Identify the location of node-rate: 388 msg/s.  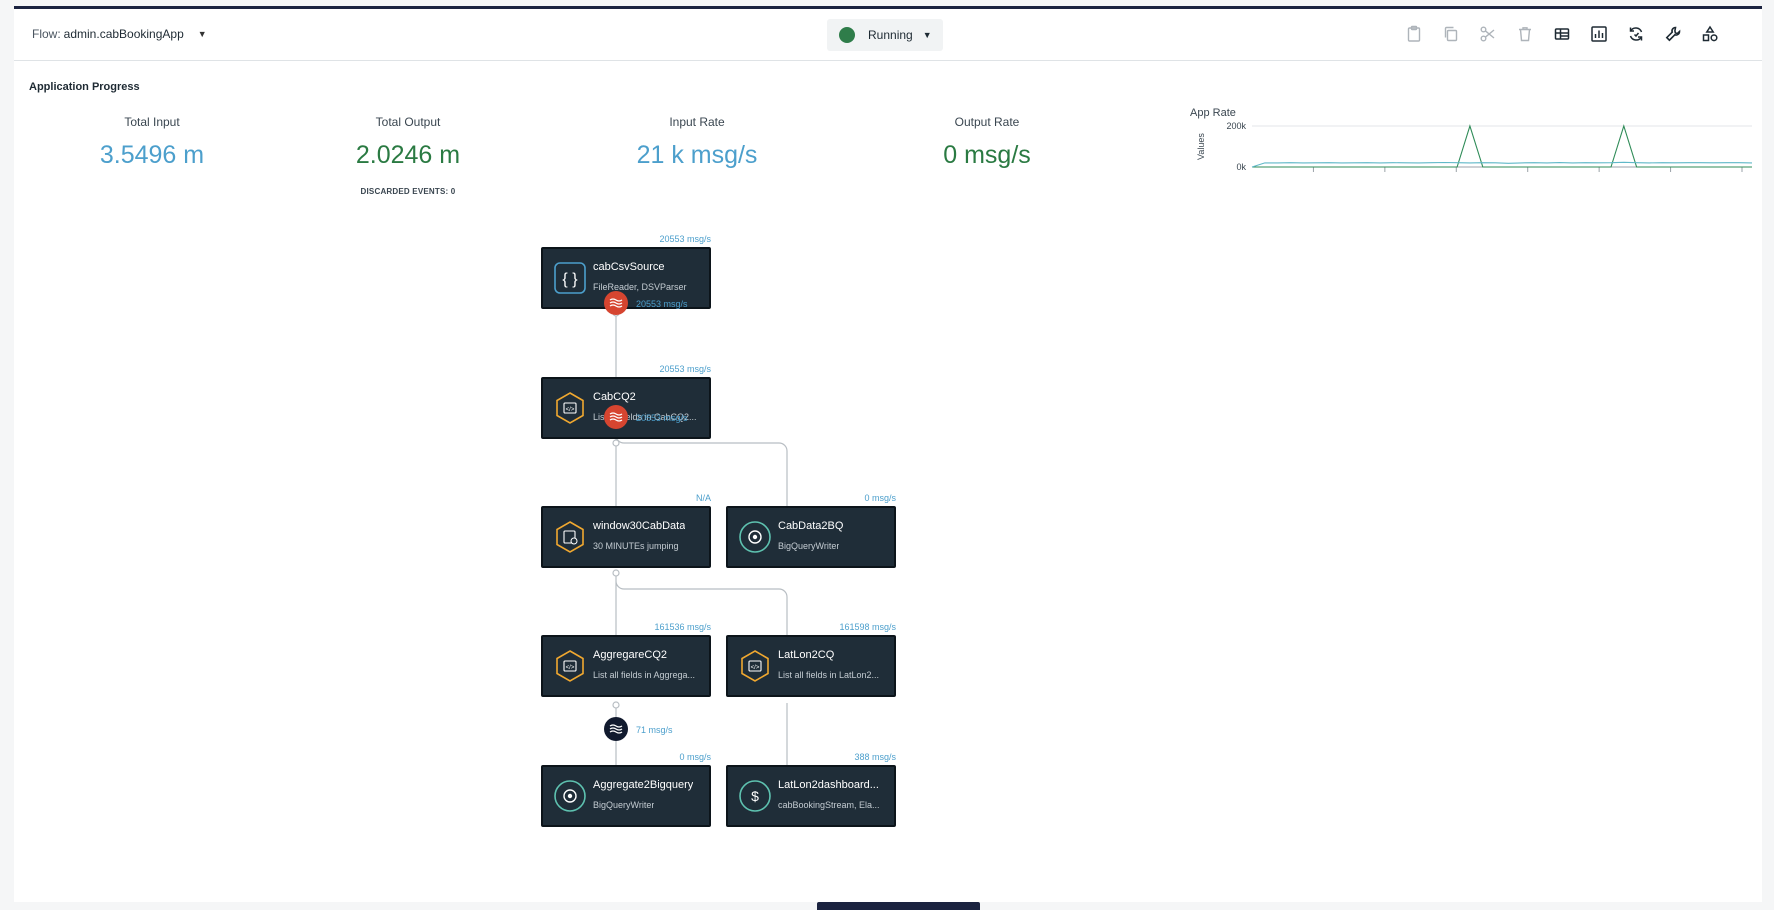
(875, 757).